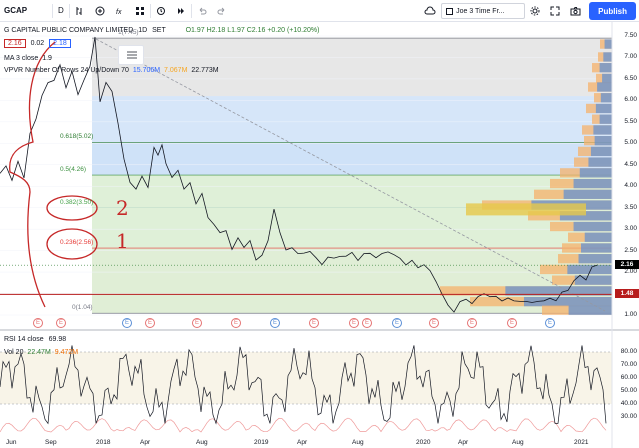 The height and width of the screenshot is (448, 639). Describe the element at coordinates (581, 442) in the screenshot. I see `date-axis-label: 2021` at that location.